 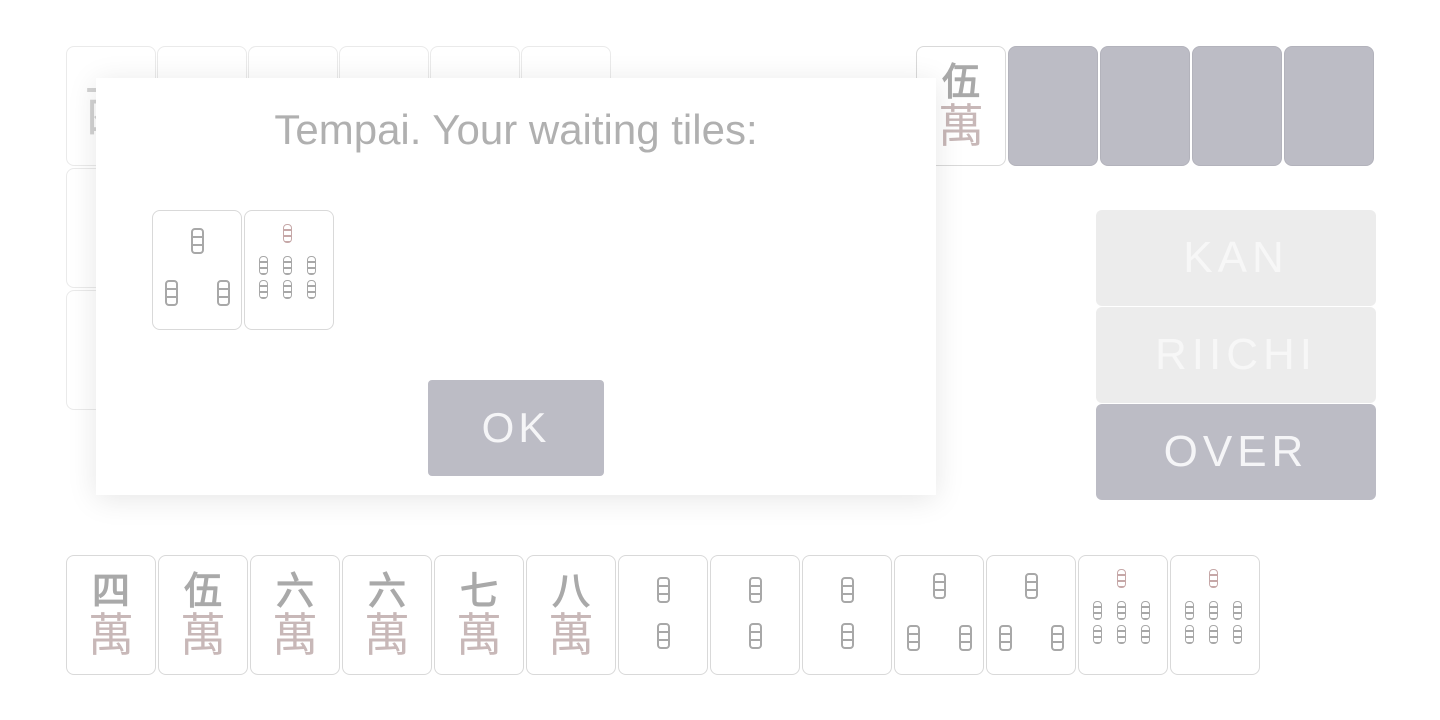 What do you see at coordinates (570, 590) in the screenshot?
I see `tile-number: 八` at bounding box center [570, 590].